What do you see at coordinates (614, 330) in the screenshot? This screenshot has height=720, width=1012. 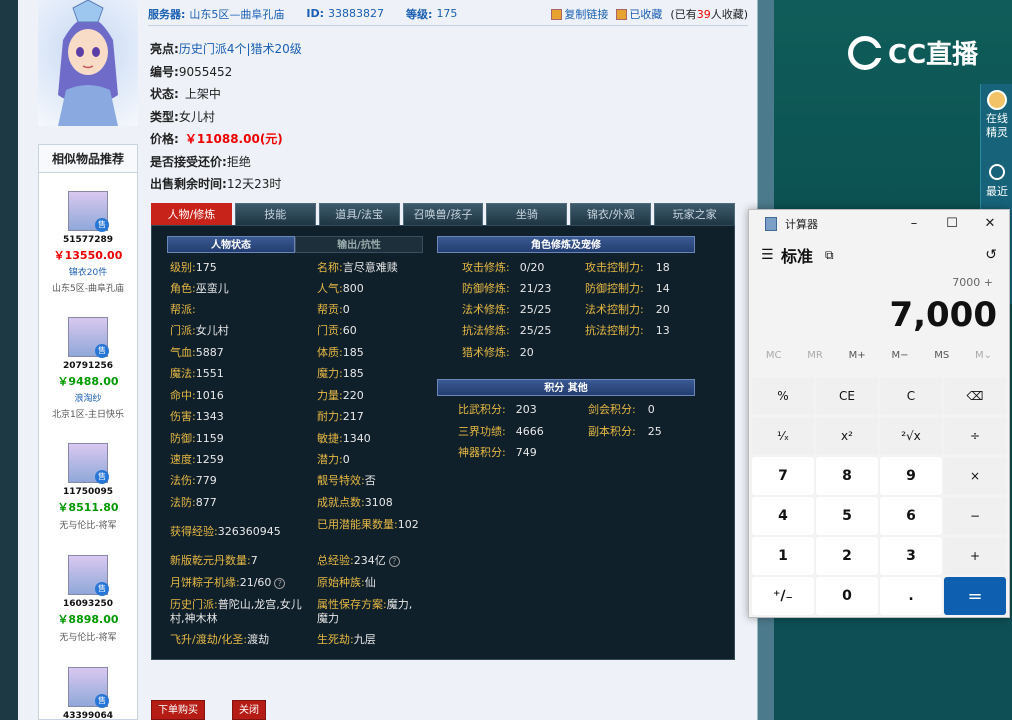 I see `stat-key: 抗法控制力:` at bounding box center [614, 330].